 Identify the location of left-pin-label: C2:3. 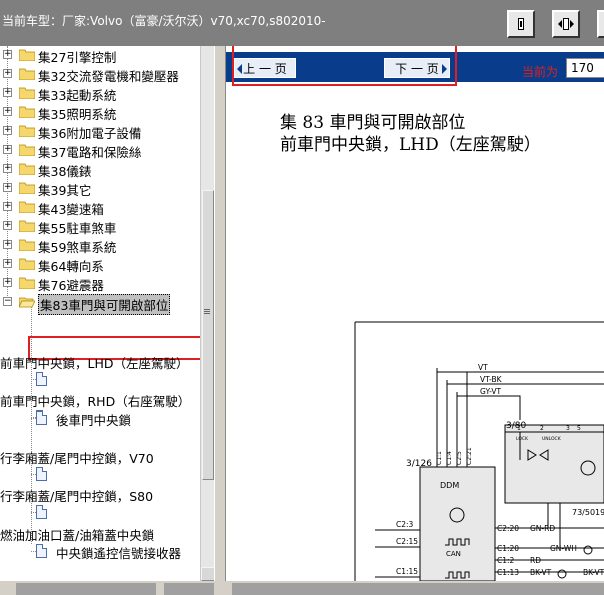
(405, 524).